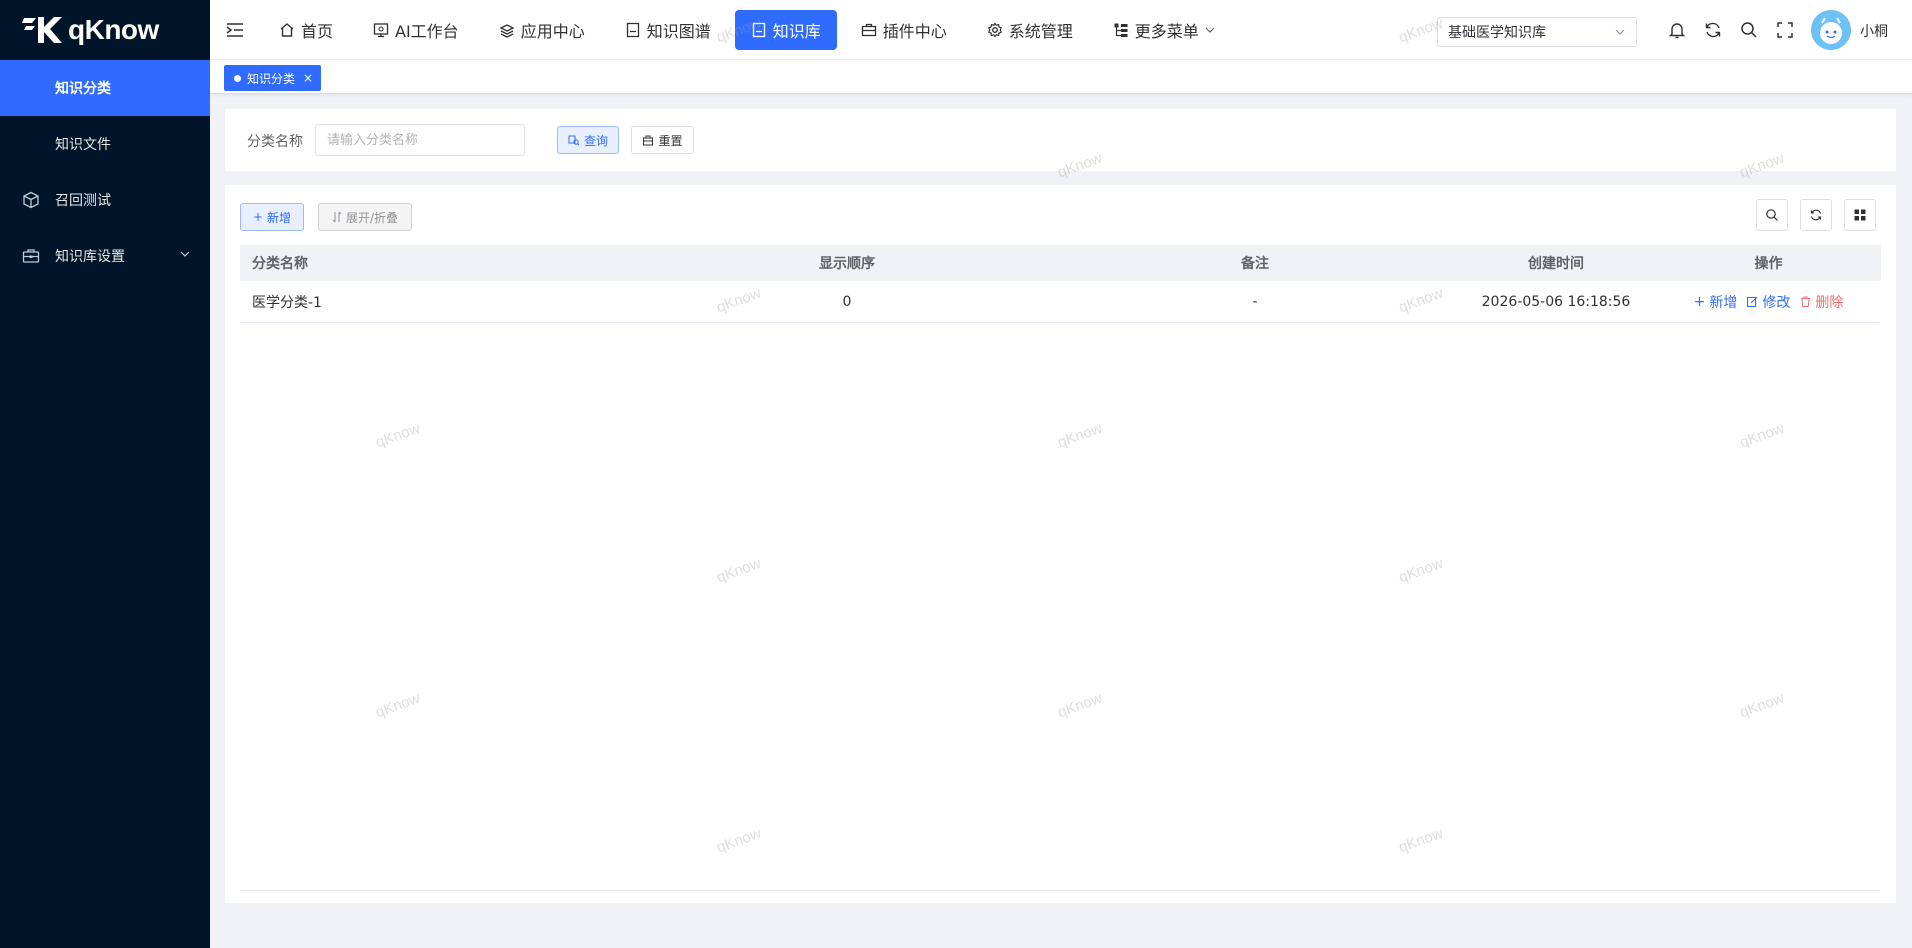 This screenshot has width=1912, height=948. I want to click on add-label: 新增, so click(279, 217).